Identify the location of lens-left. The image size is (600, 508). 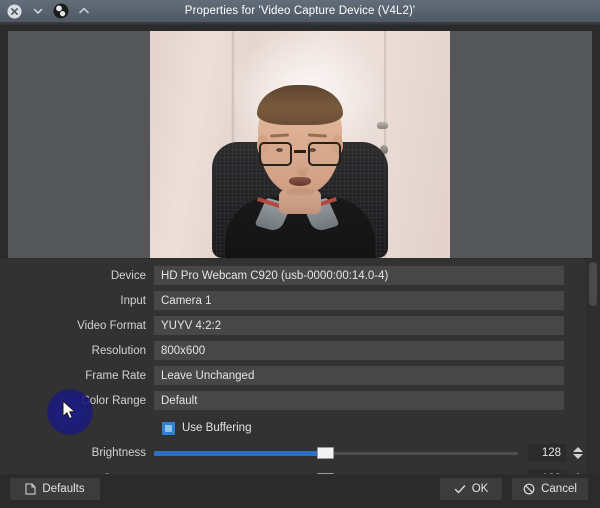
(275, 154).